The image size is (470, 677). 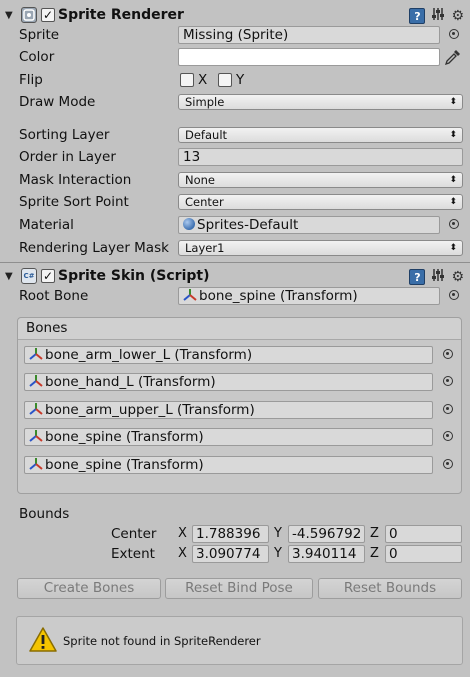 What do you see at coordinates (390, 588) in the screenshot?
I see `reset-bounds-button: Reset Bounds` at bounding box center [390, 588].